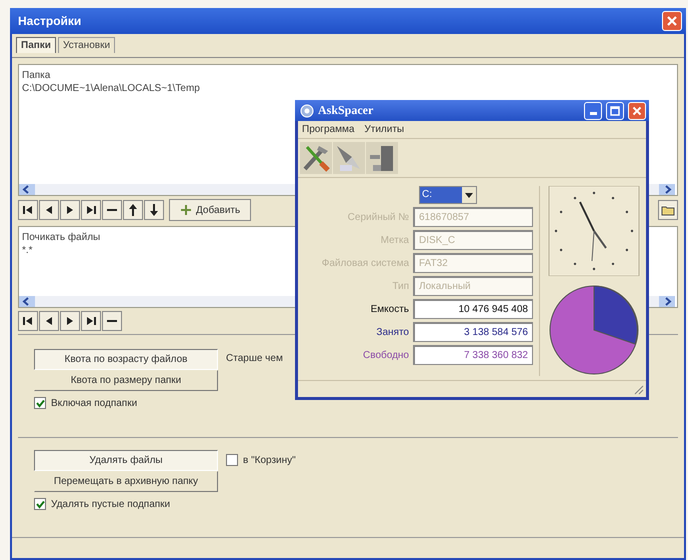 The width and height of the screenshot is (688, 560). I want to click on field-value: 10 476 945 408, so click(473, 309).